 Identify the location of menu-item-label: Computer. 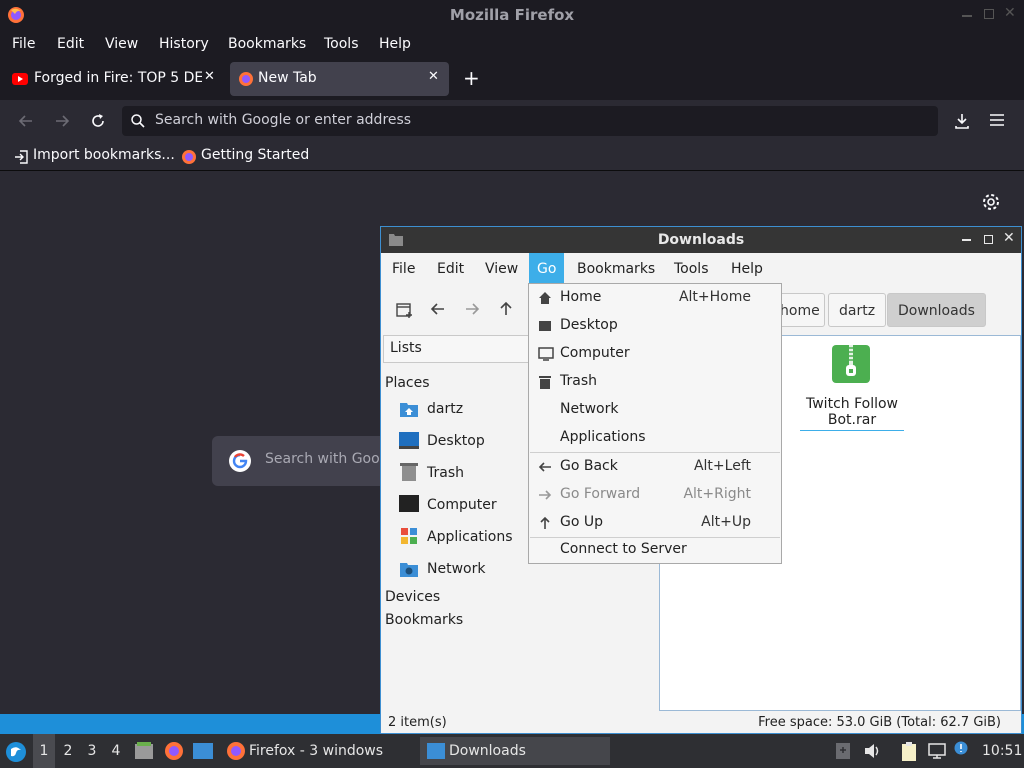
(595, 353).